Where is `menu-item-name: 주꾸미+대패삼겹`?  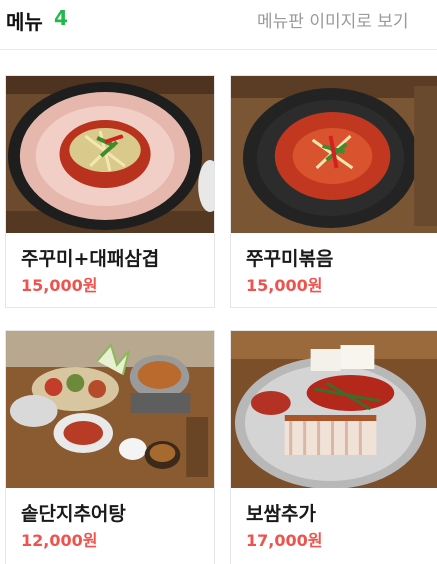
menu-item-name: 주꾸미+대패삼겹 is located at coordinates (90, 259).